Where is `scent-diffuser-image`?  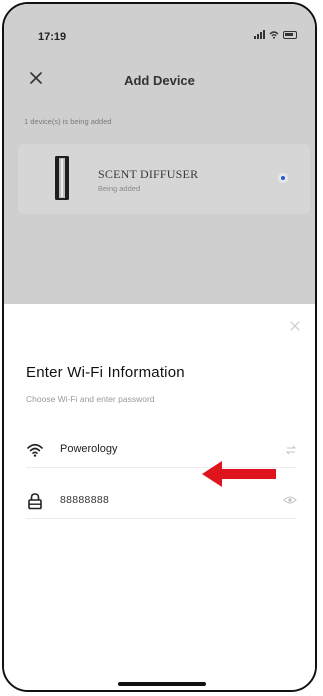 scent-diffuser-image is located at coordinates (62, 178).